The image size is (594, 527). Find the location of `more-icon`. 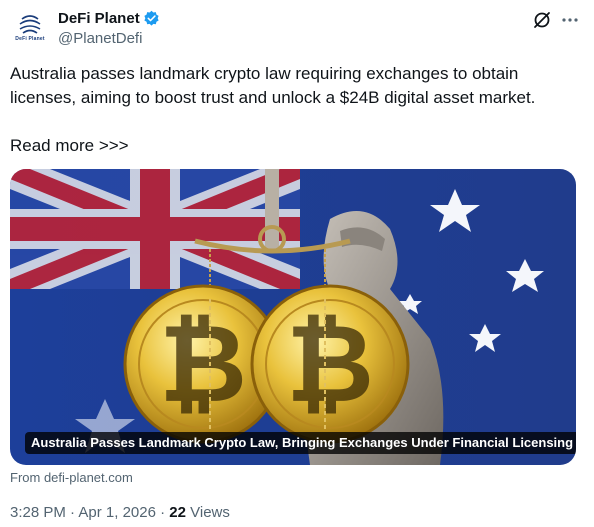

more-icon is located at coordinates (570, 20).